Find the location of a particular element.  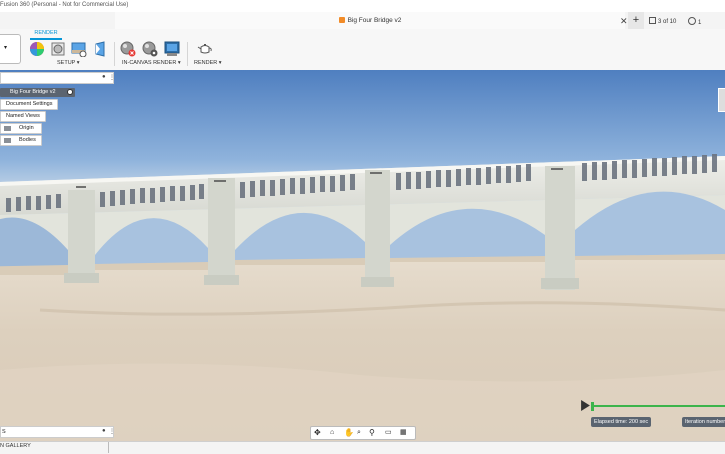

look-at-icon: ⌂ is located at coordinates (335, 433).